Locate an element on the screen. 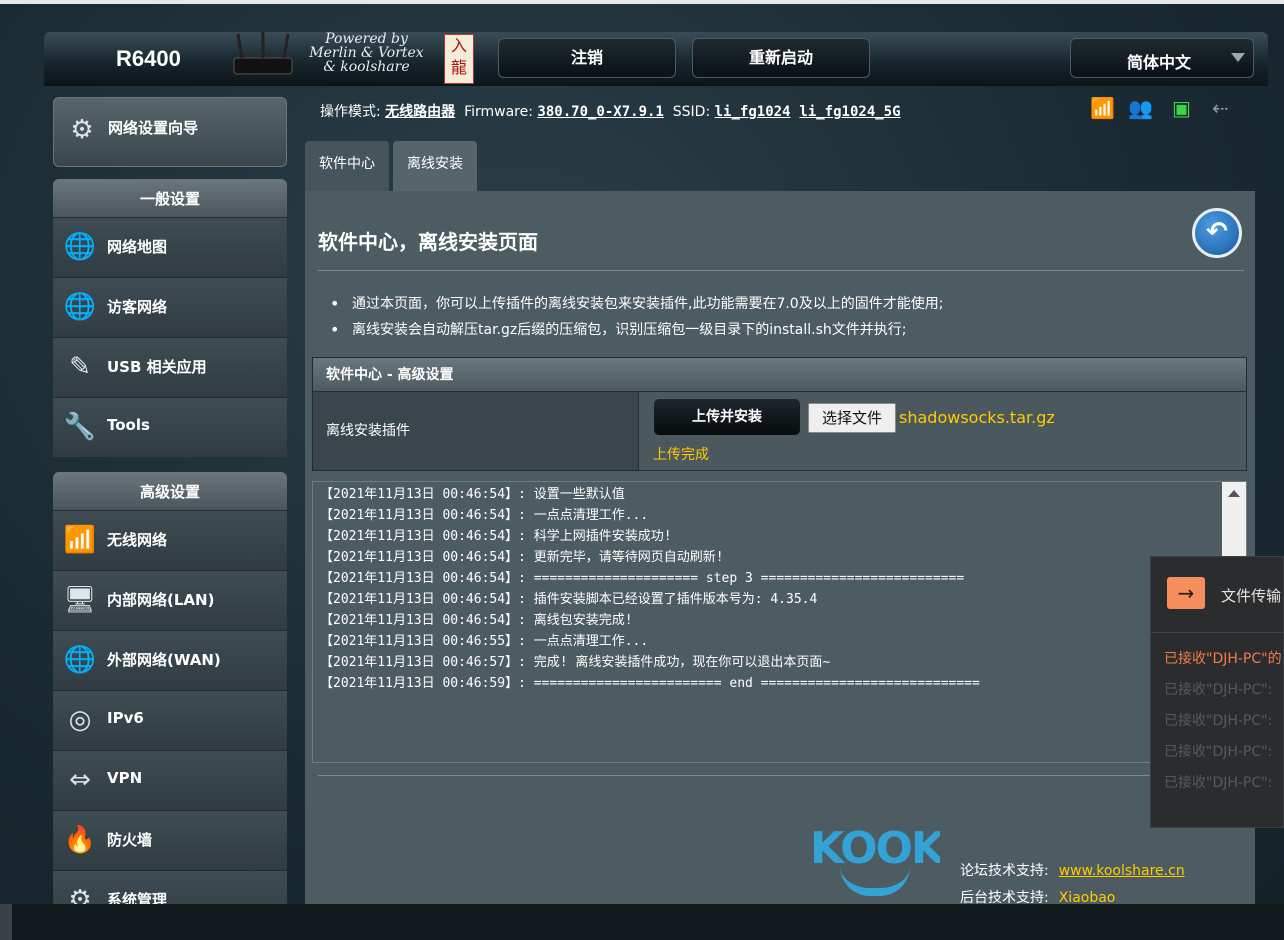 The height and width of the screenshot is (940, 1284). network-status-icon: ▣ is located at coordinates (1181, 108).